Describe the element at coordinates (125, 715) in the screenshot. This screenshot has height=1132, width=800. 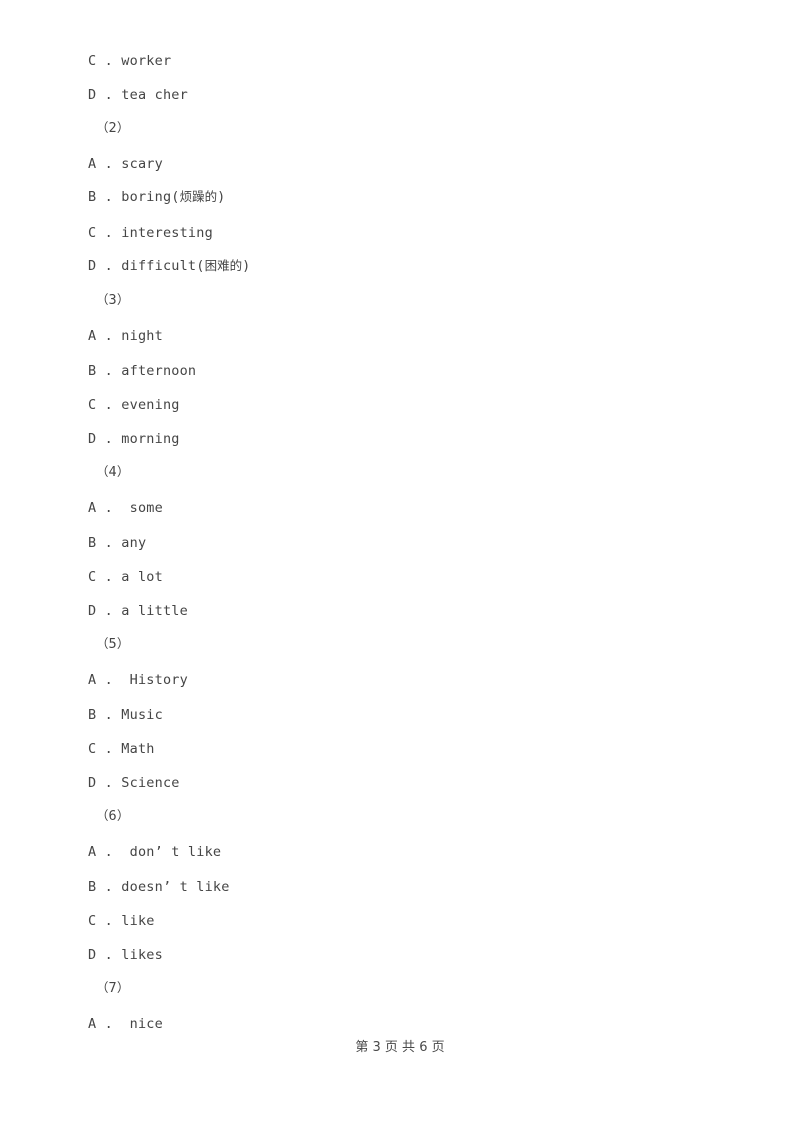
I see `answer-option-5-b: B . Music` at that location.